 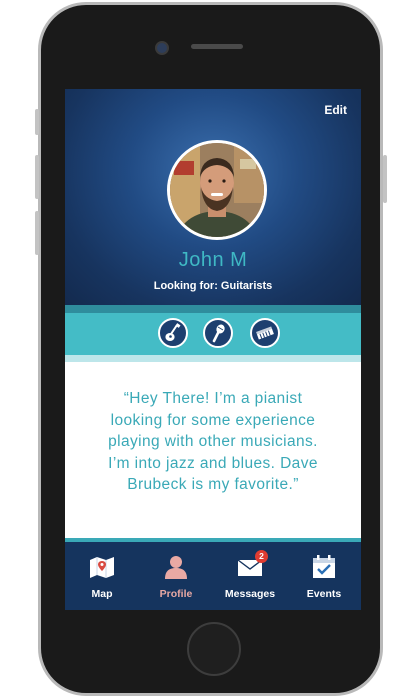 What do you see at coordinates (162, 48) in the screenshot?
I see `front-camera` at bounding box center [162, 48].